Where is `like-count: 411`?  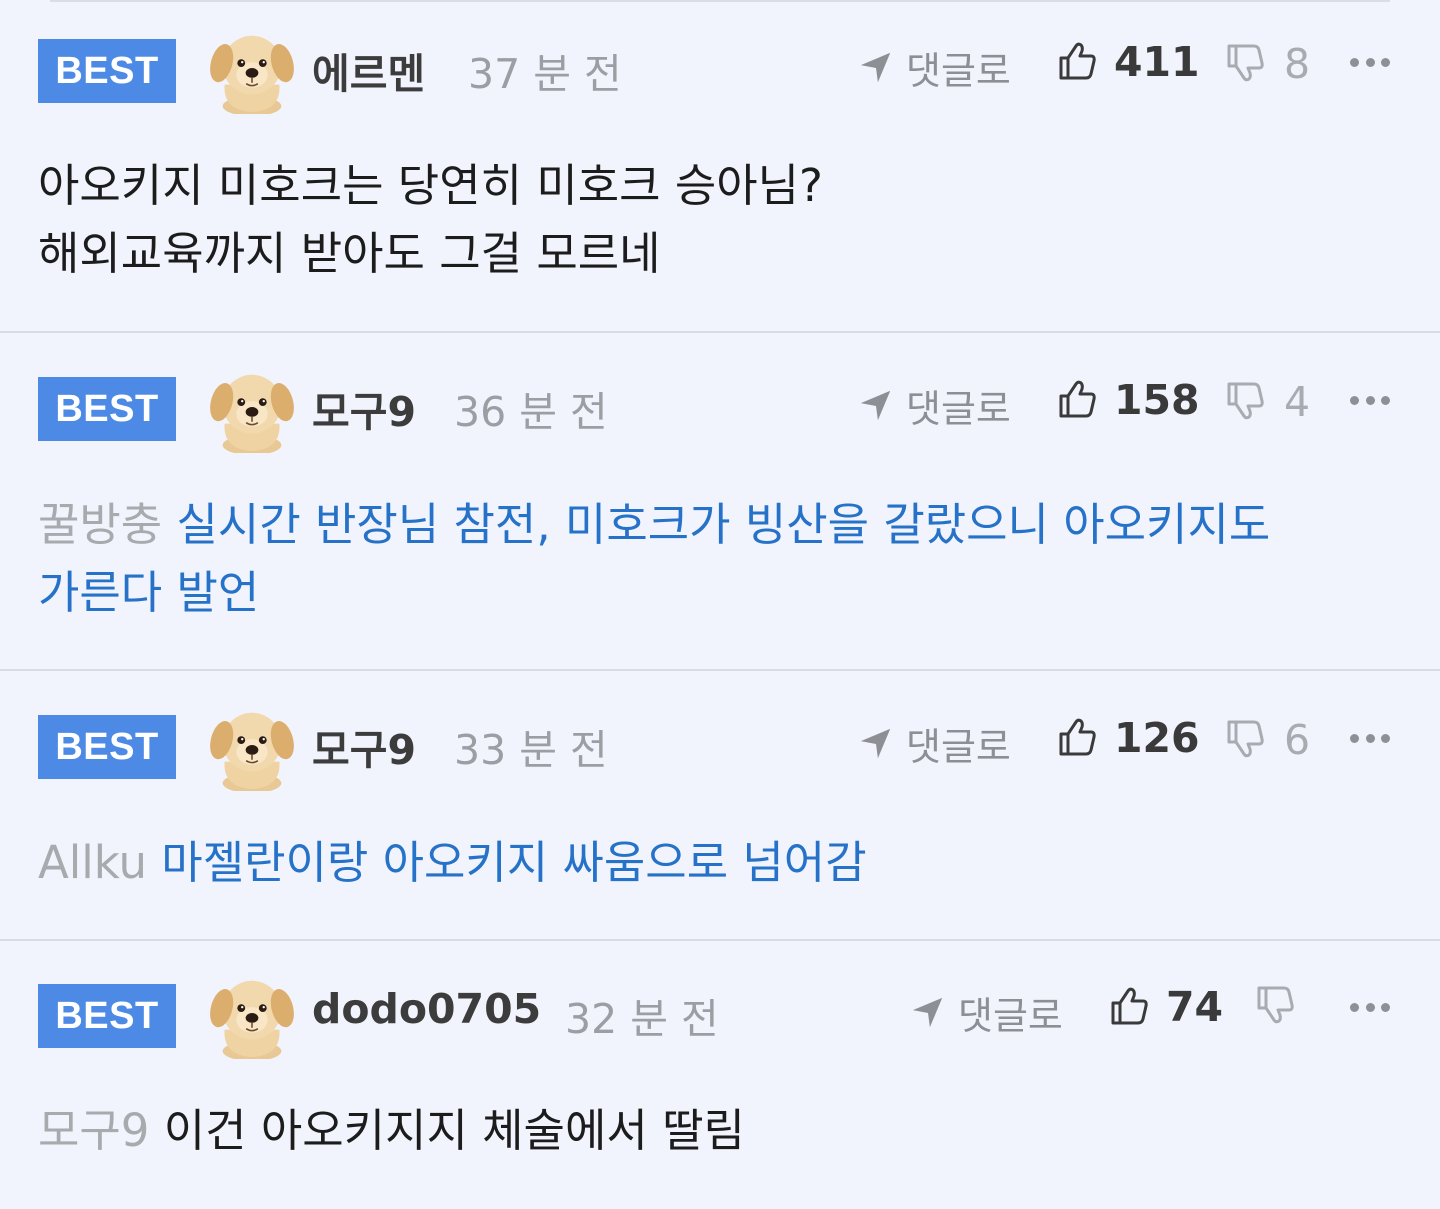 like-count: 411 is located at coordinates (1157, 62).